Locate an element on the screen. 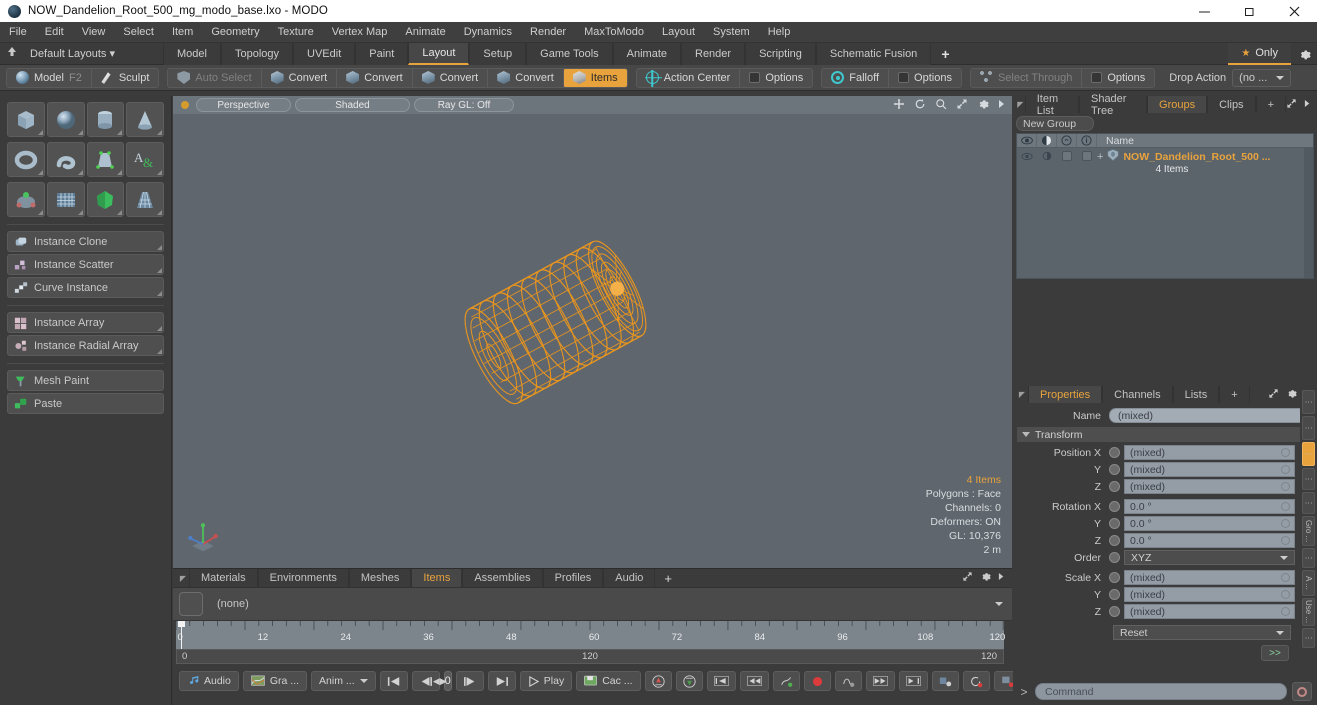 Image resolution: width=1317 pixels, height=705 pixels. pan-icon is located at coordinates (899, 105).